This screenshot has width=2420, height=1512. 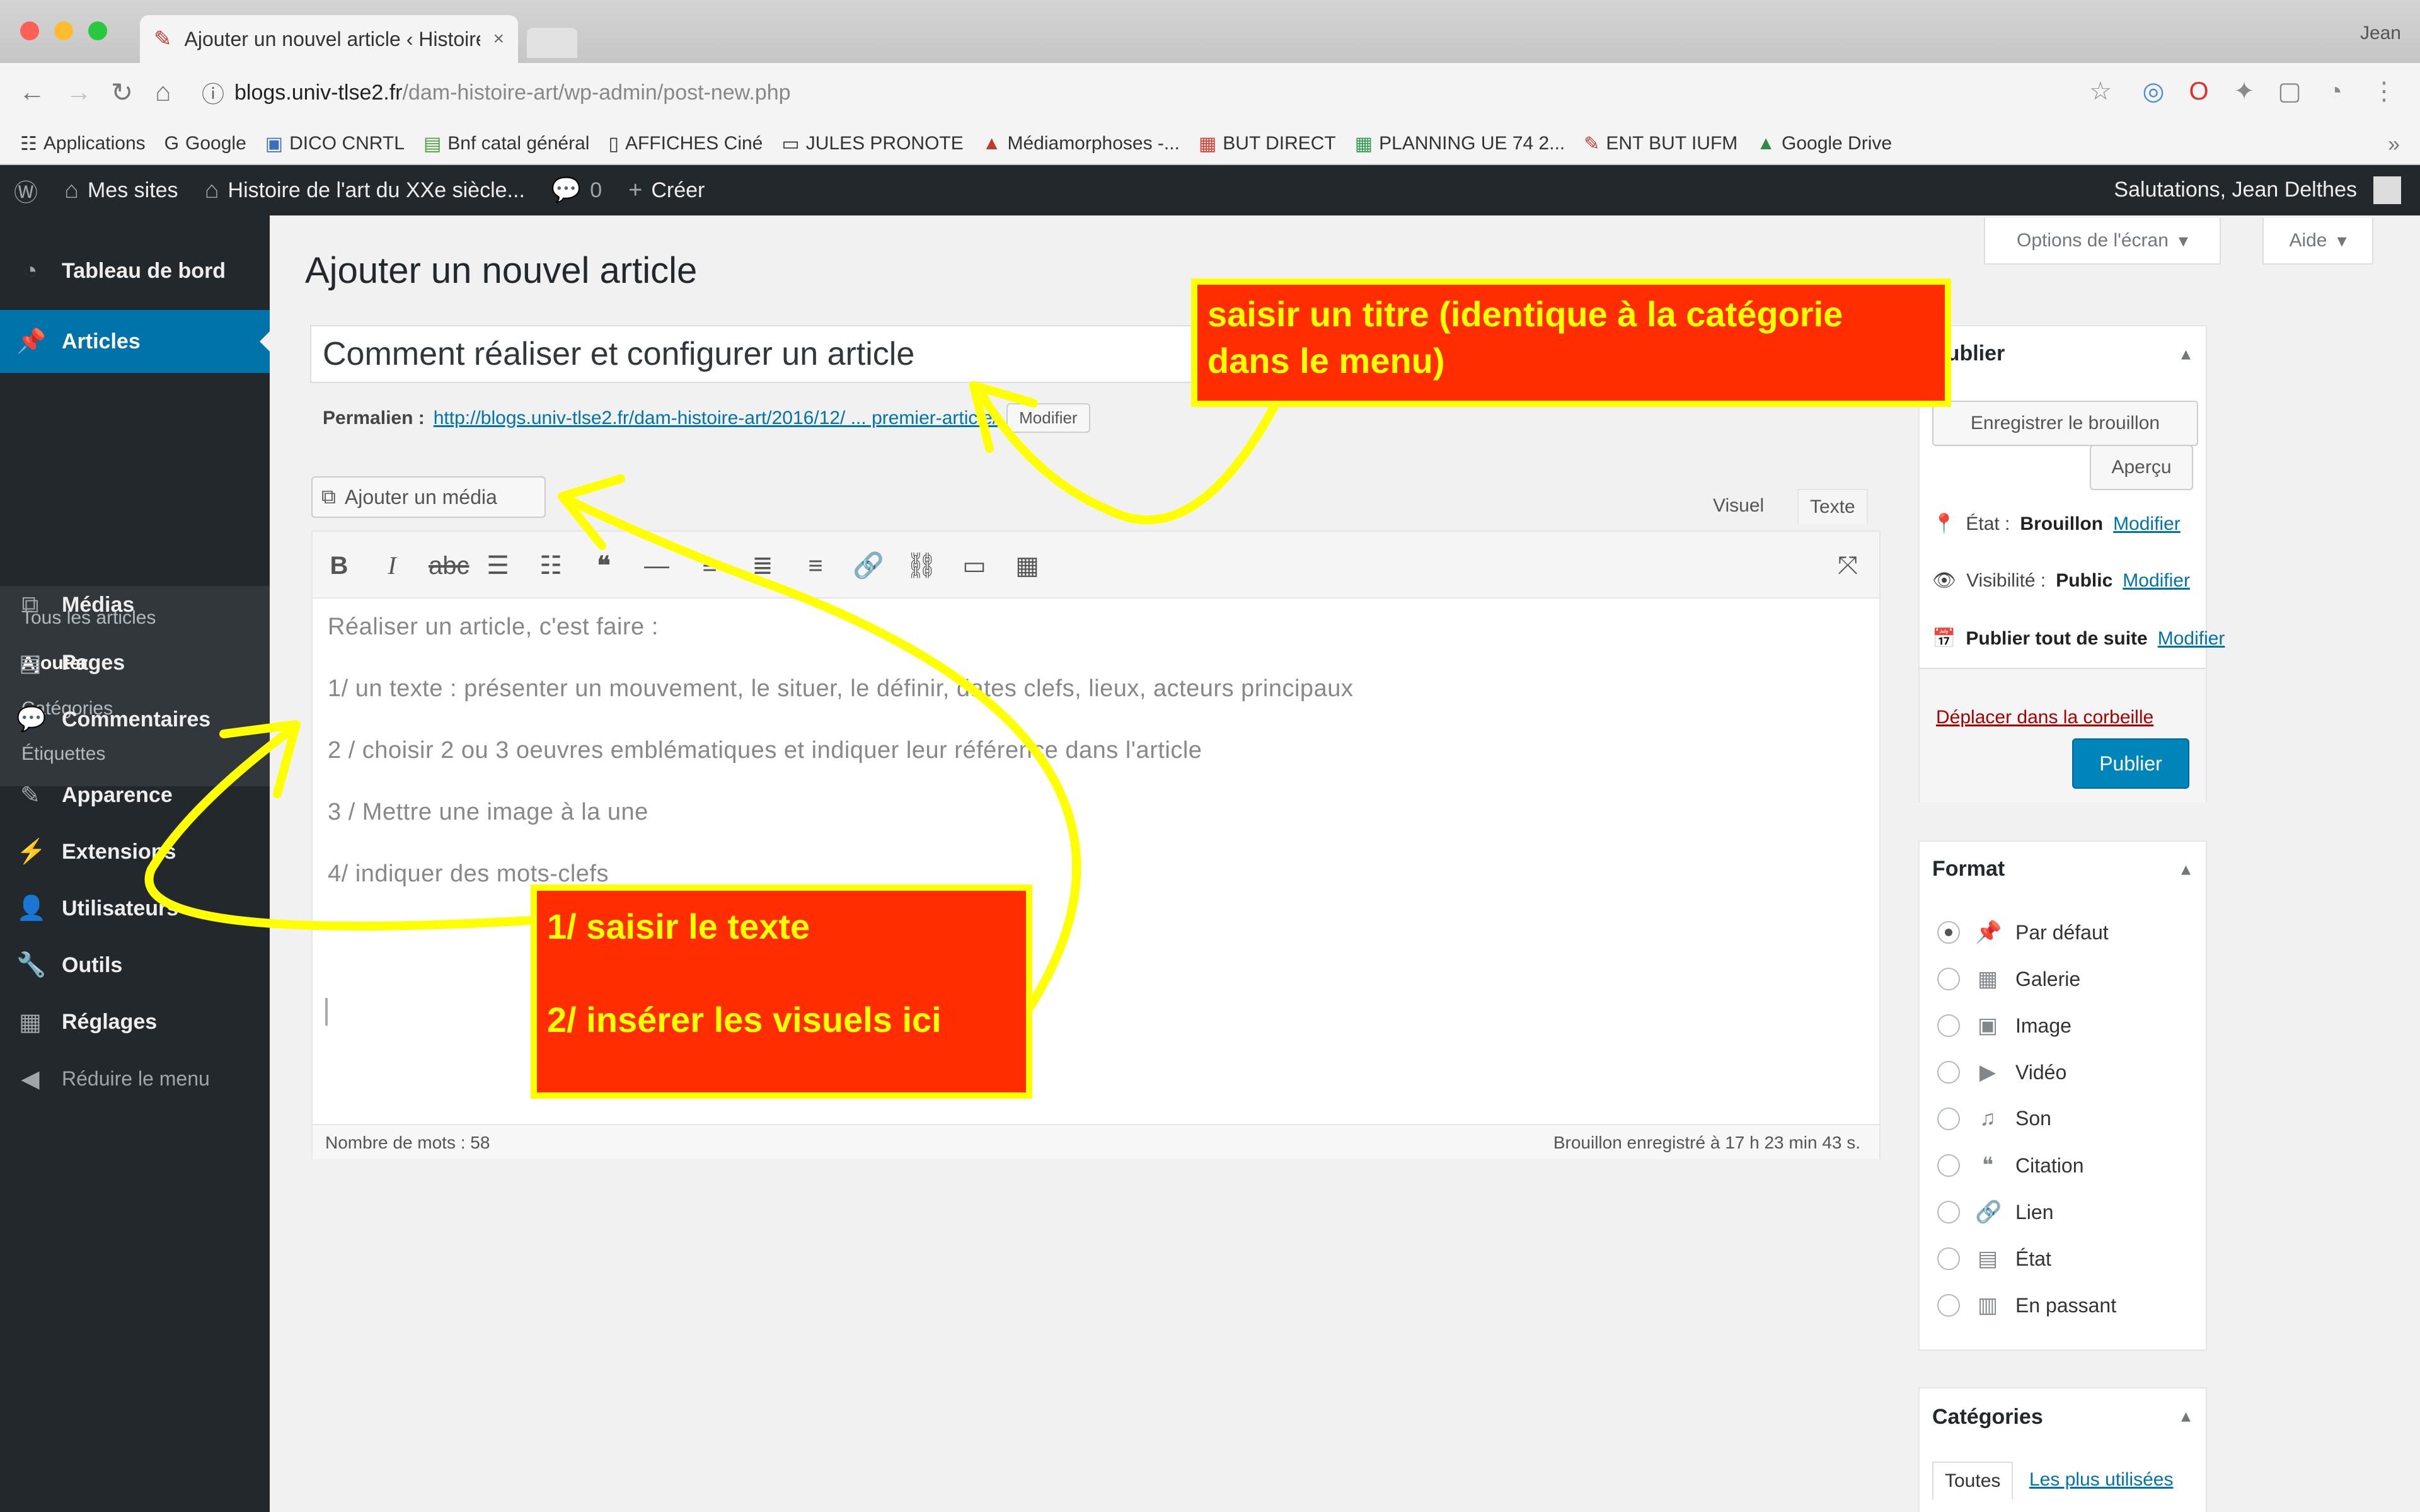 I want to click on permalink-edit-button: Modifier, so click(x=1048, y=418).